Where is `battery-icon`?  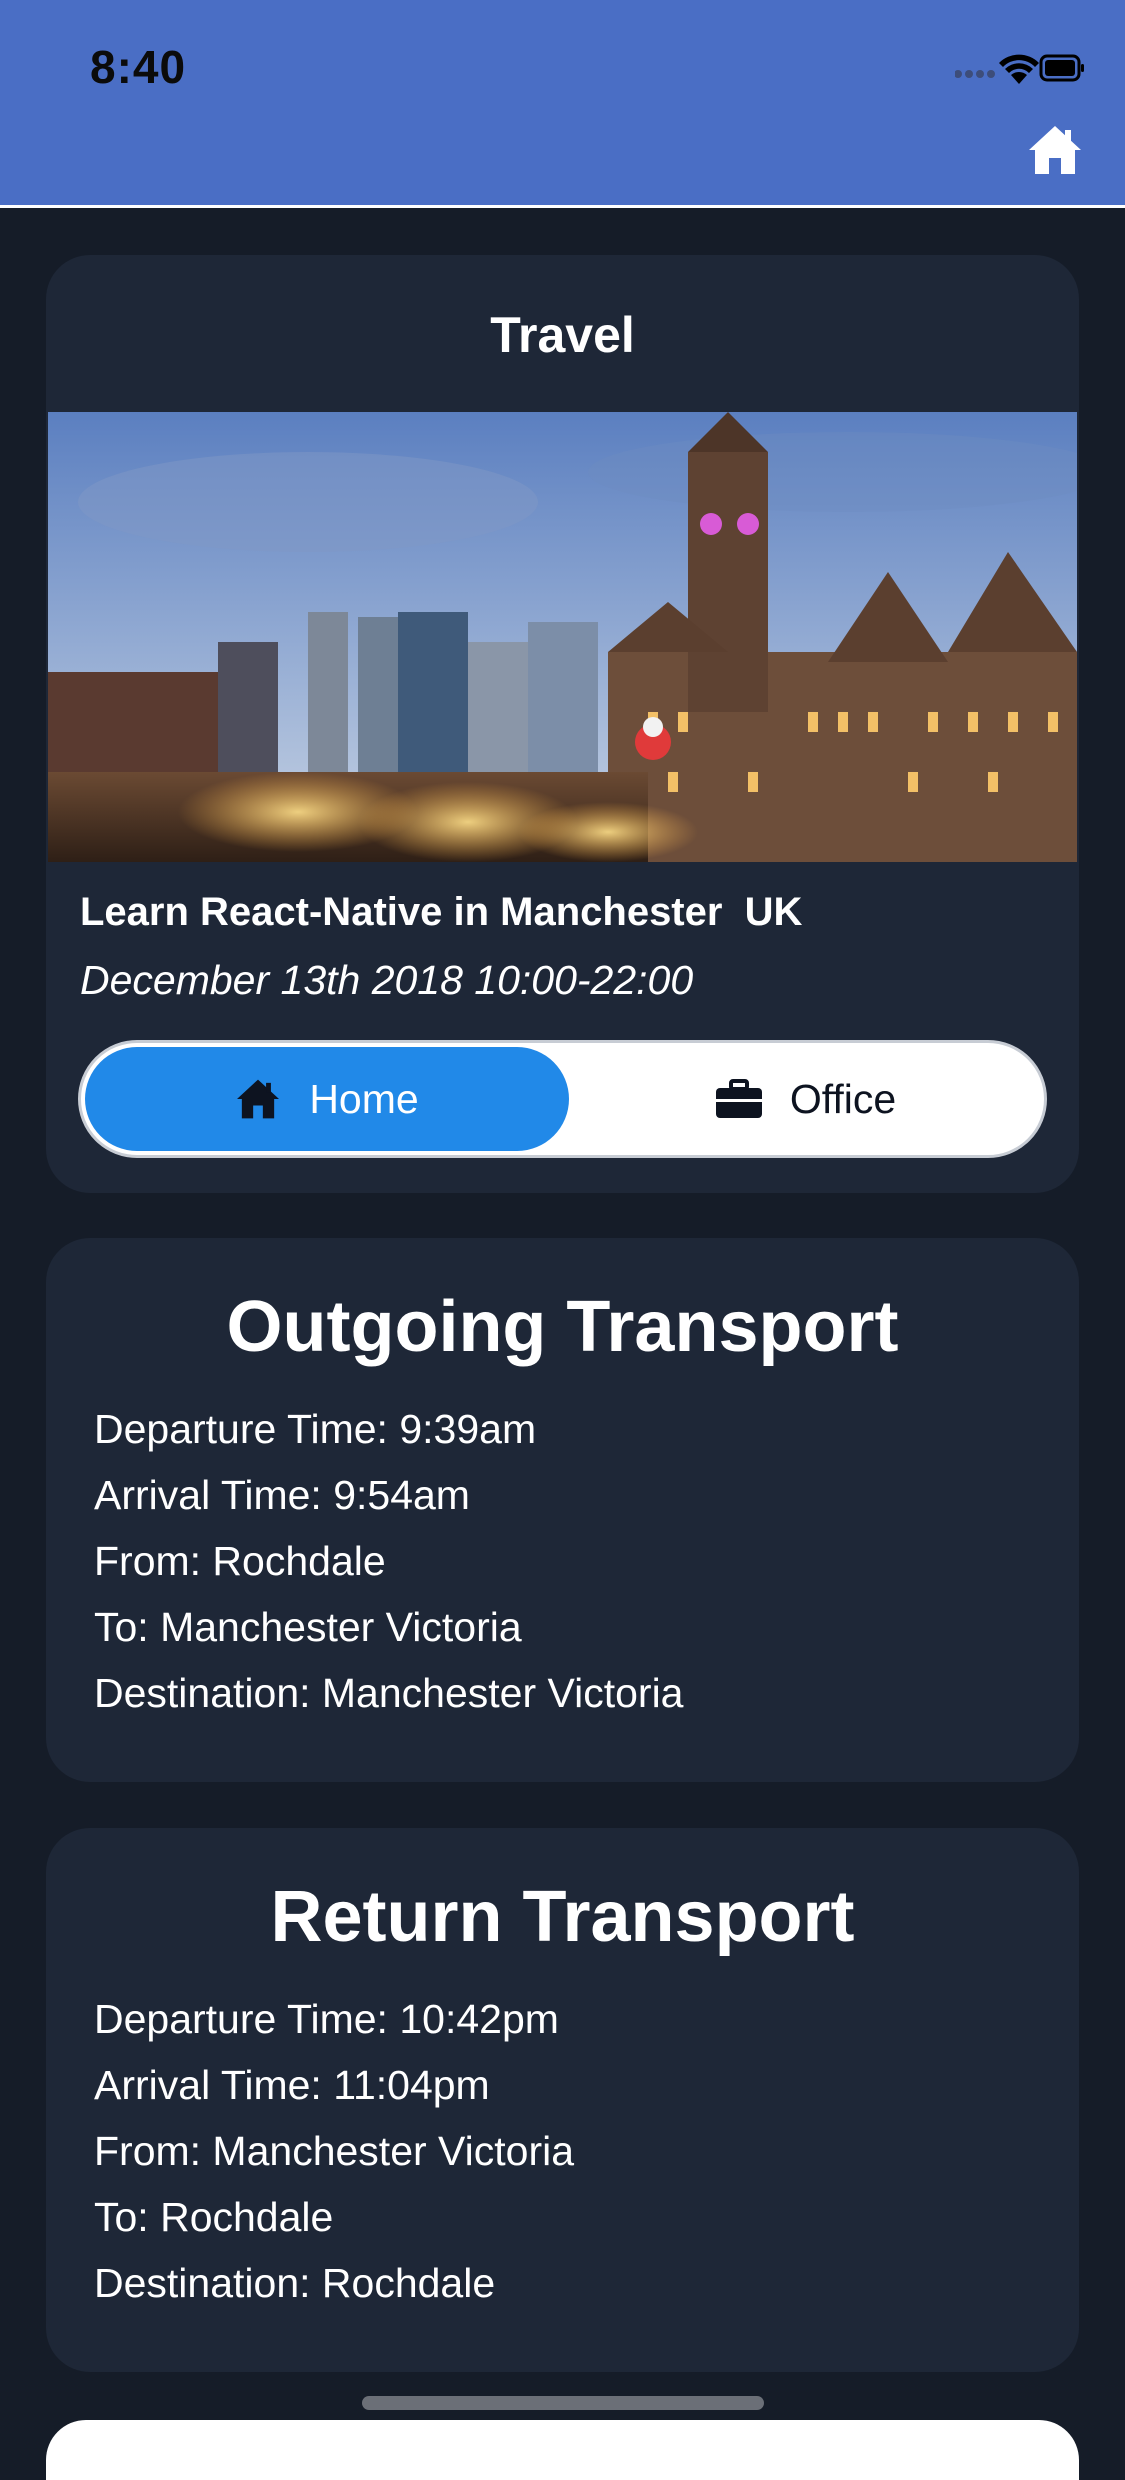
battery-icon is located at coordinates (1061, 68).